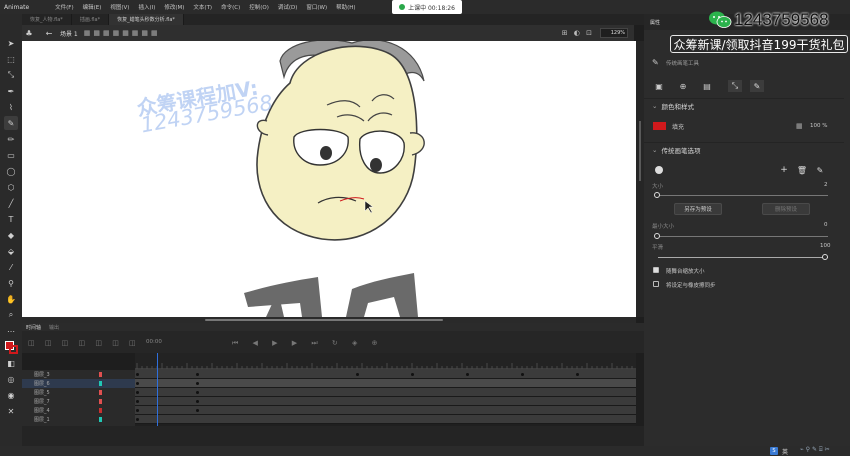  I want to click on pencil-tool-icon: ✏, so click(11, 139).